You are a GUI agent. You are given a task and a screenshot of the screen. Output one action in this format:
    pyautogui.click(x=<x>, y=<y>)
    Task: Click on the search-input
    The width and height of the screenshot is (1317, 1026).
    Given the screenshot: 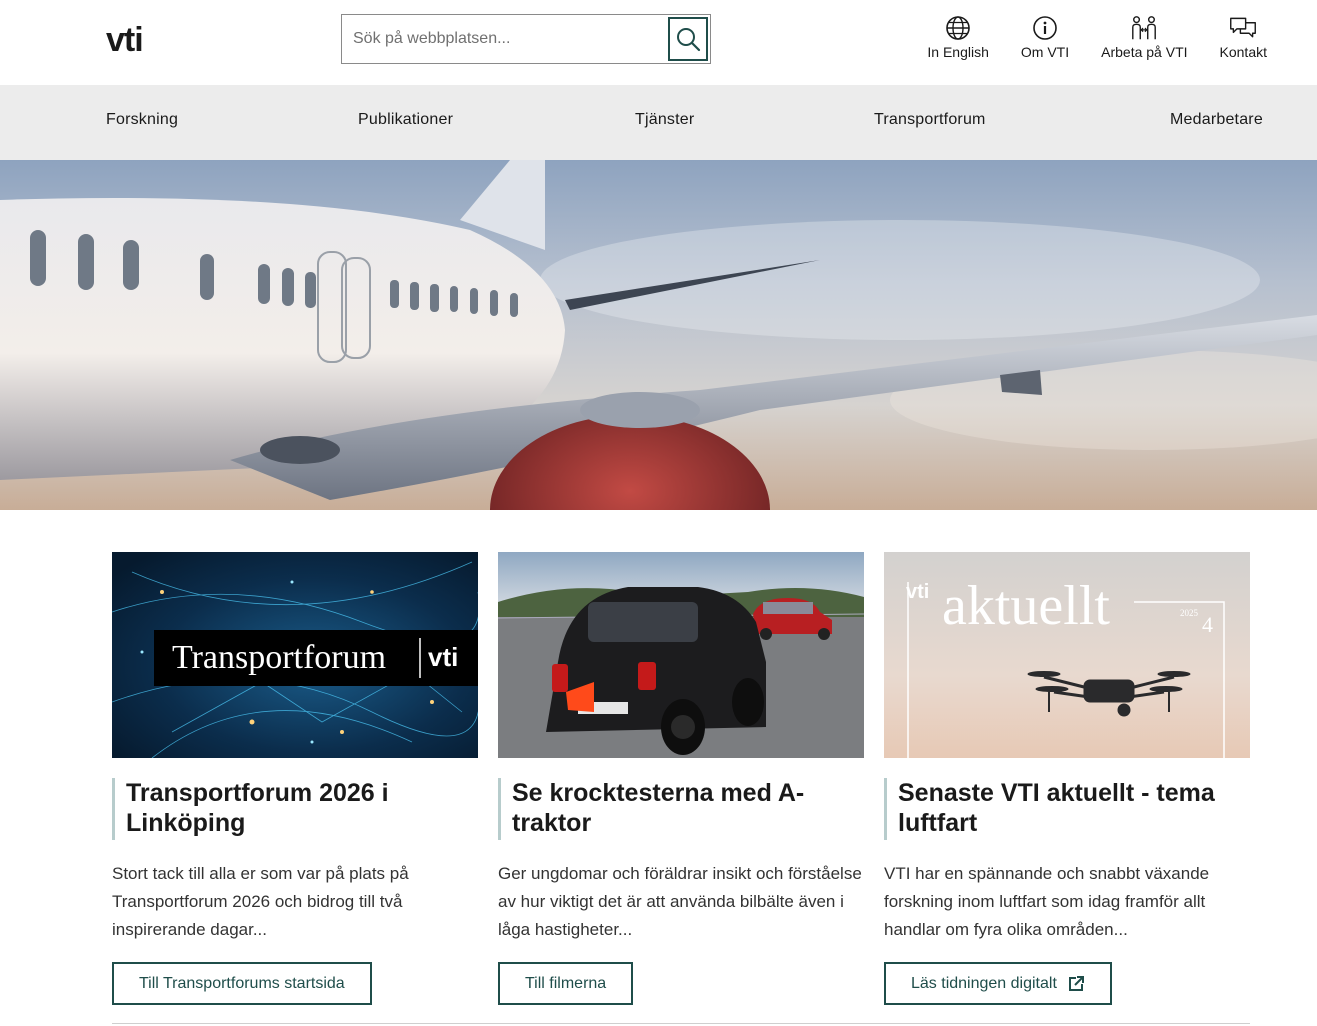 What is the action you would take?
    pyautogui.click(x=504, y=39)
    